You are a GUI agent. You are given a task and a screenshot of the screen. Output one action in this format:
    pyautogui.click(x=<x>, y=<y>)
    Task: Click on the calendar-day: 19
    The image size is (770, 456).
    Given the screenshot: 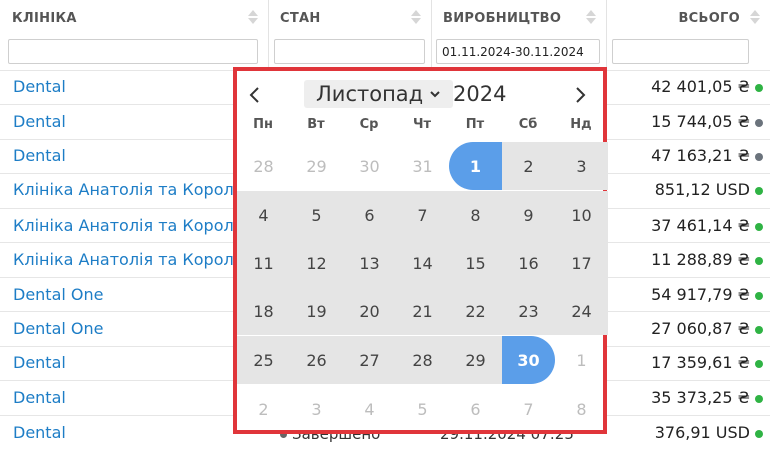 What is the action you would take?
    pyautogui.click(x=316, y=311)
    